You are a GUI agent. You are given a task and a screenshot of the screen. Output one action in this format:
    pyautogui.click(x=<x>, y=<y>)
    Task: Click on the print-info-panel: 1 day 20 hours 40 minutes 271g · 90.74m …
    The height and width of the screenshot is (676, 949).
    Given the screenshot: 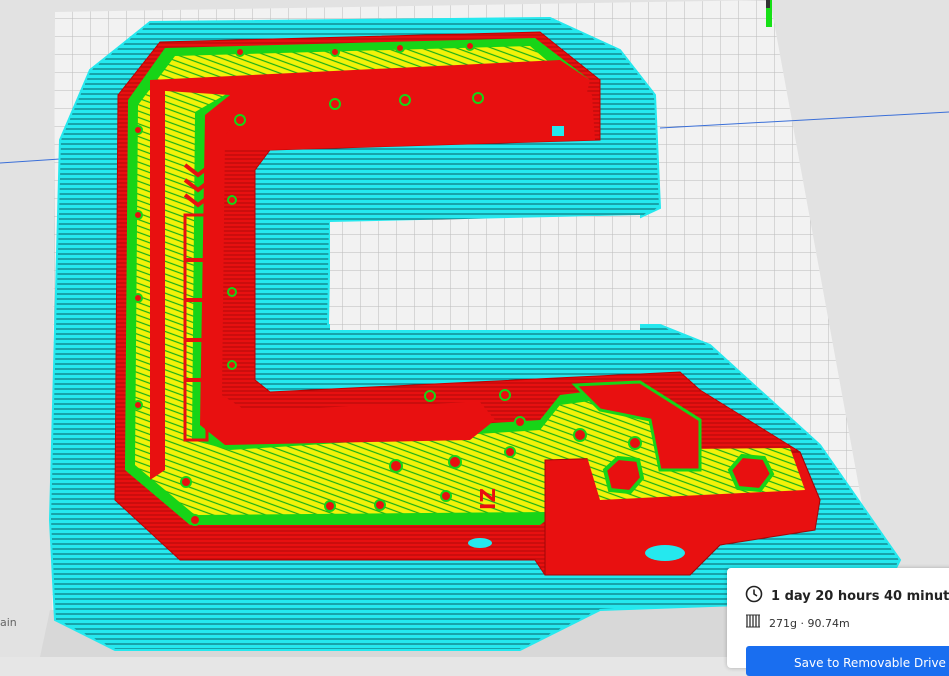 What is the action you would take?
    pyautogui.click(x=838, y=622)
    